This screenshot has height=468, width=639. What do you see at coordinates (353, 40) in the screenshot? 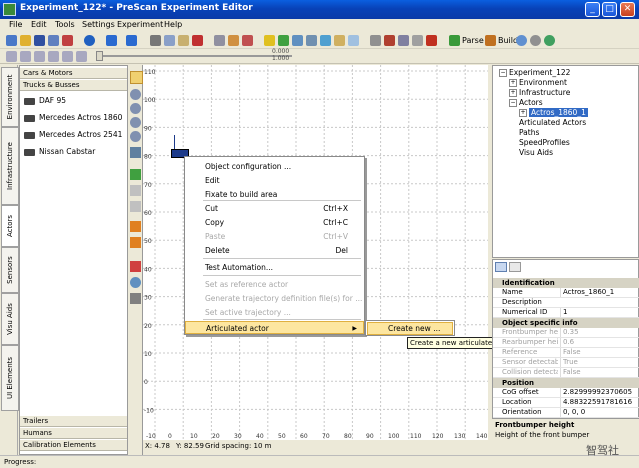
I see `sky-icon` at bounding box center [353, 40].